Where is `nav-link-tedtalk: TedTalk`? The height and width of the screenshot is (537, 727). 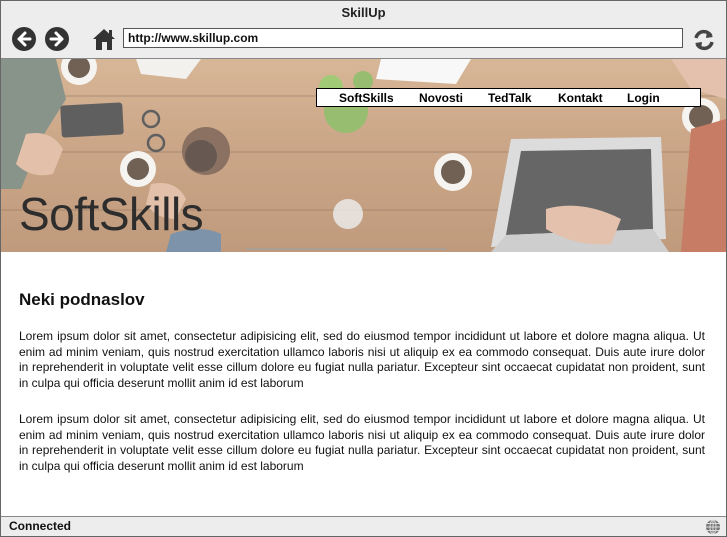
nav-link-tedtalk: TedTalk is located at coordinates (510, 98).